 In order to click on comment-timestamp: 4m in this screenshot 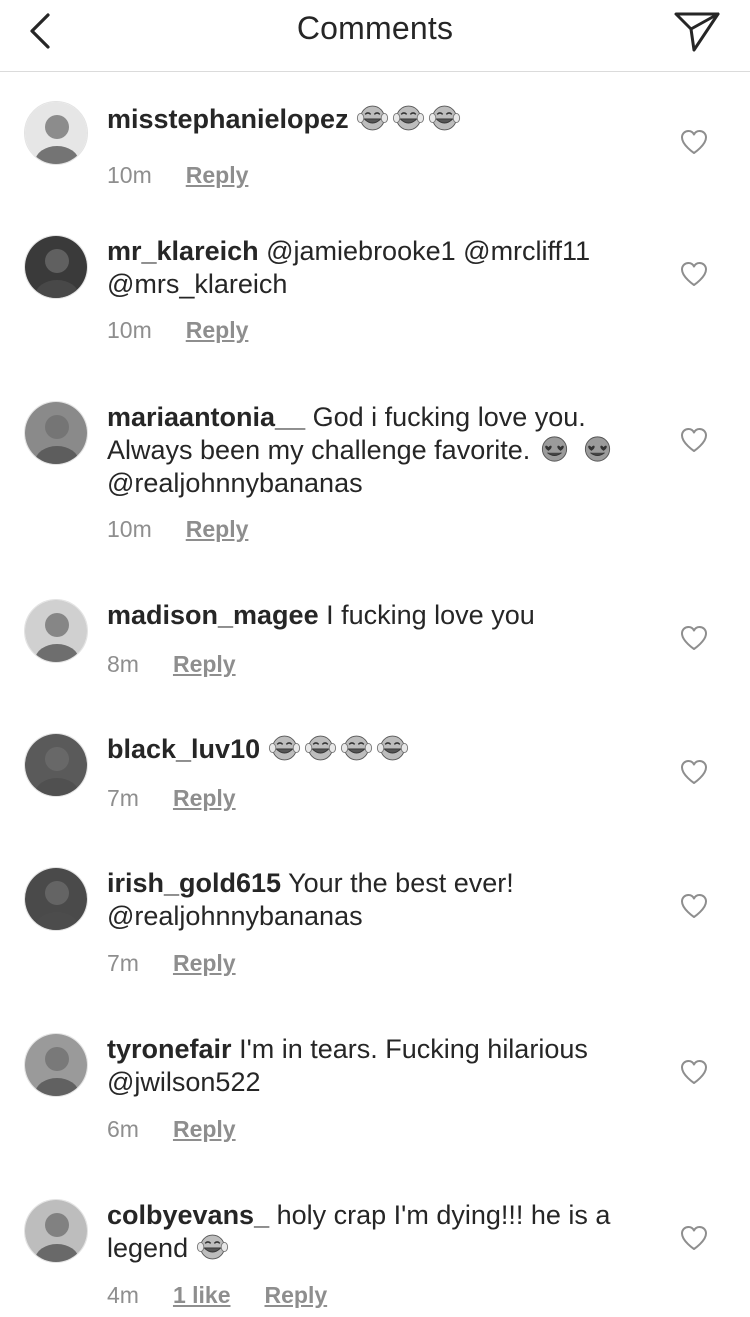, I will do `click(123, 1295)`.